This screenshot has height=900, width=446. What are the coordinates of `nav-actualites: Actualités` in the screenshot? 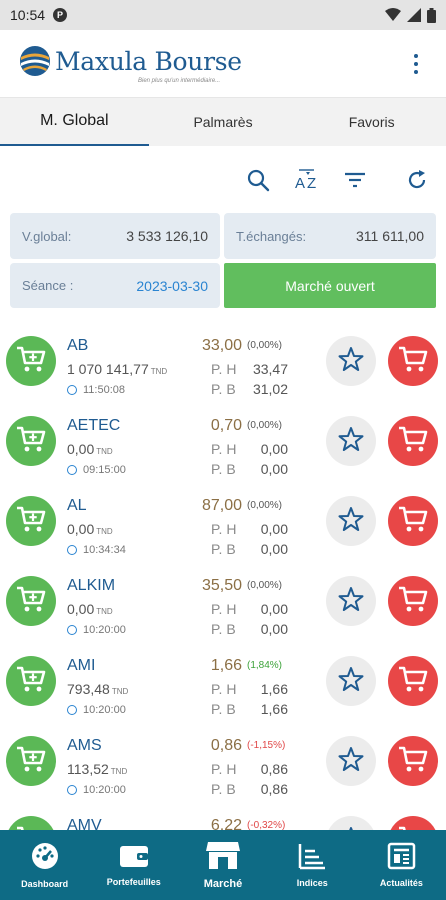 It's located at (401, 865).